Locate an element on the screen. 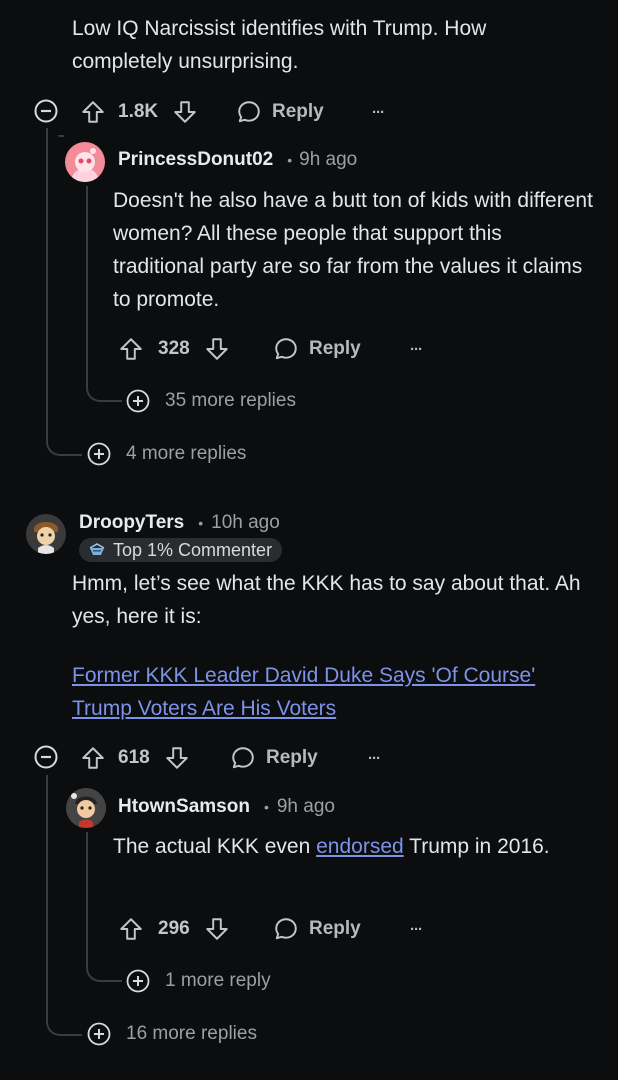  more-replies-button: 1 more reply is located at coordinates (198, 981).